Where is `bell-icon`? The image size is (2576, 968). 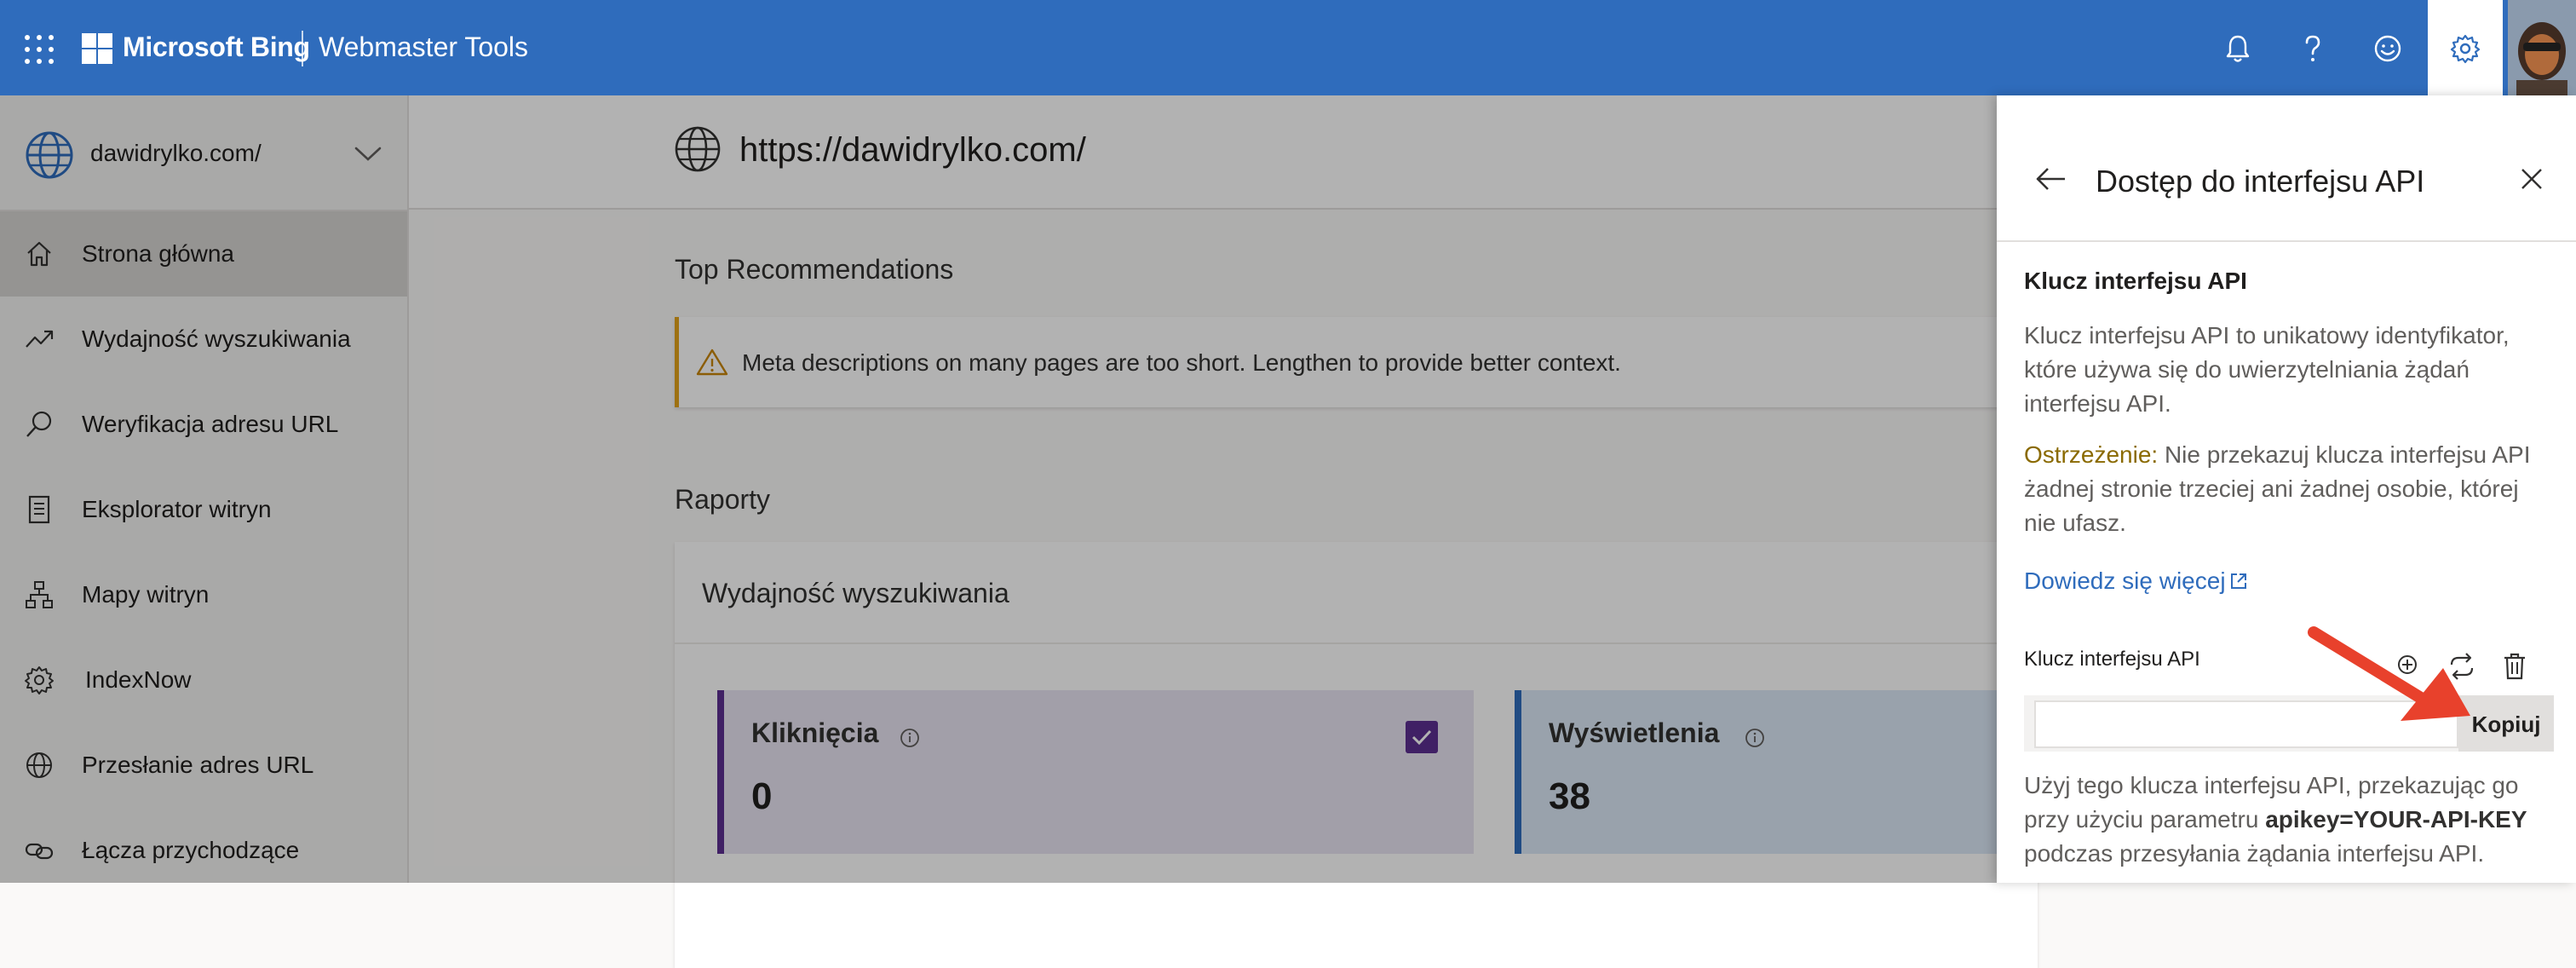
bell-icon is located at coordinates (2238, 49).